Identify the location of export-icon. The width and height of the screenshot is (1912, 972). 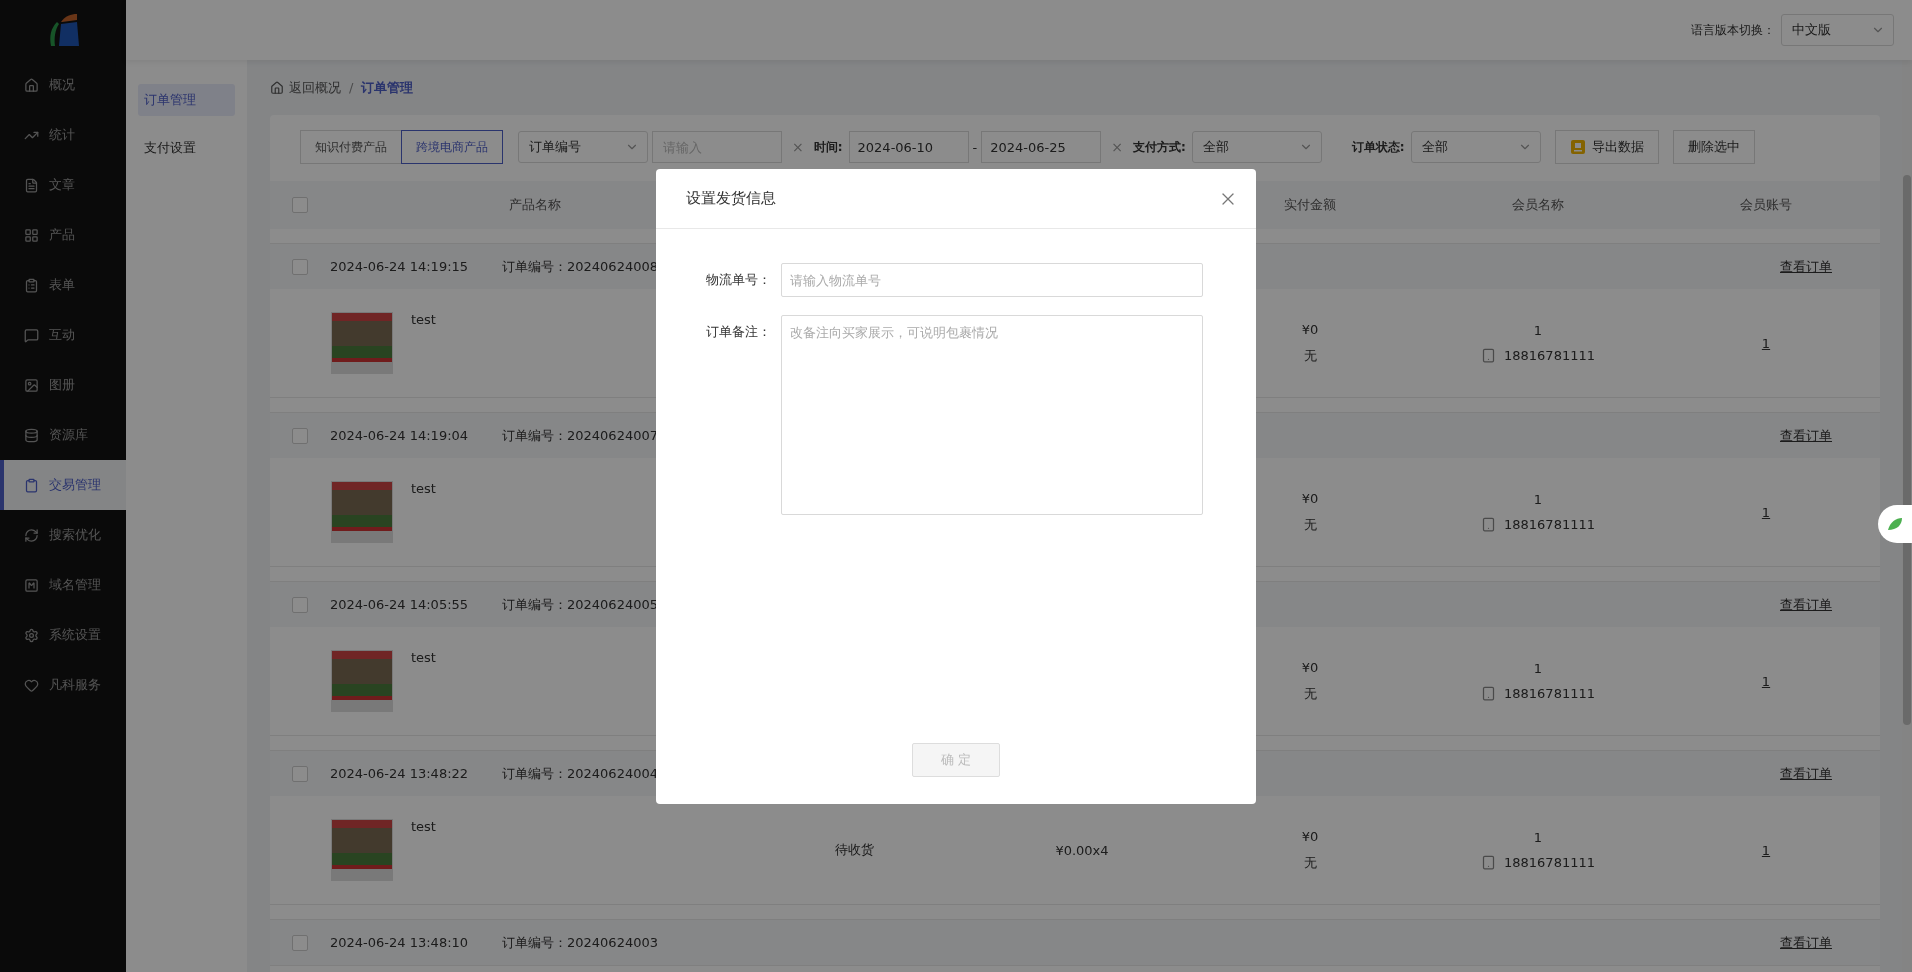
(1577, 147).